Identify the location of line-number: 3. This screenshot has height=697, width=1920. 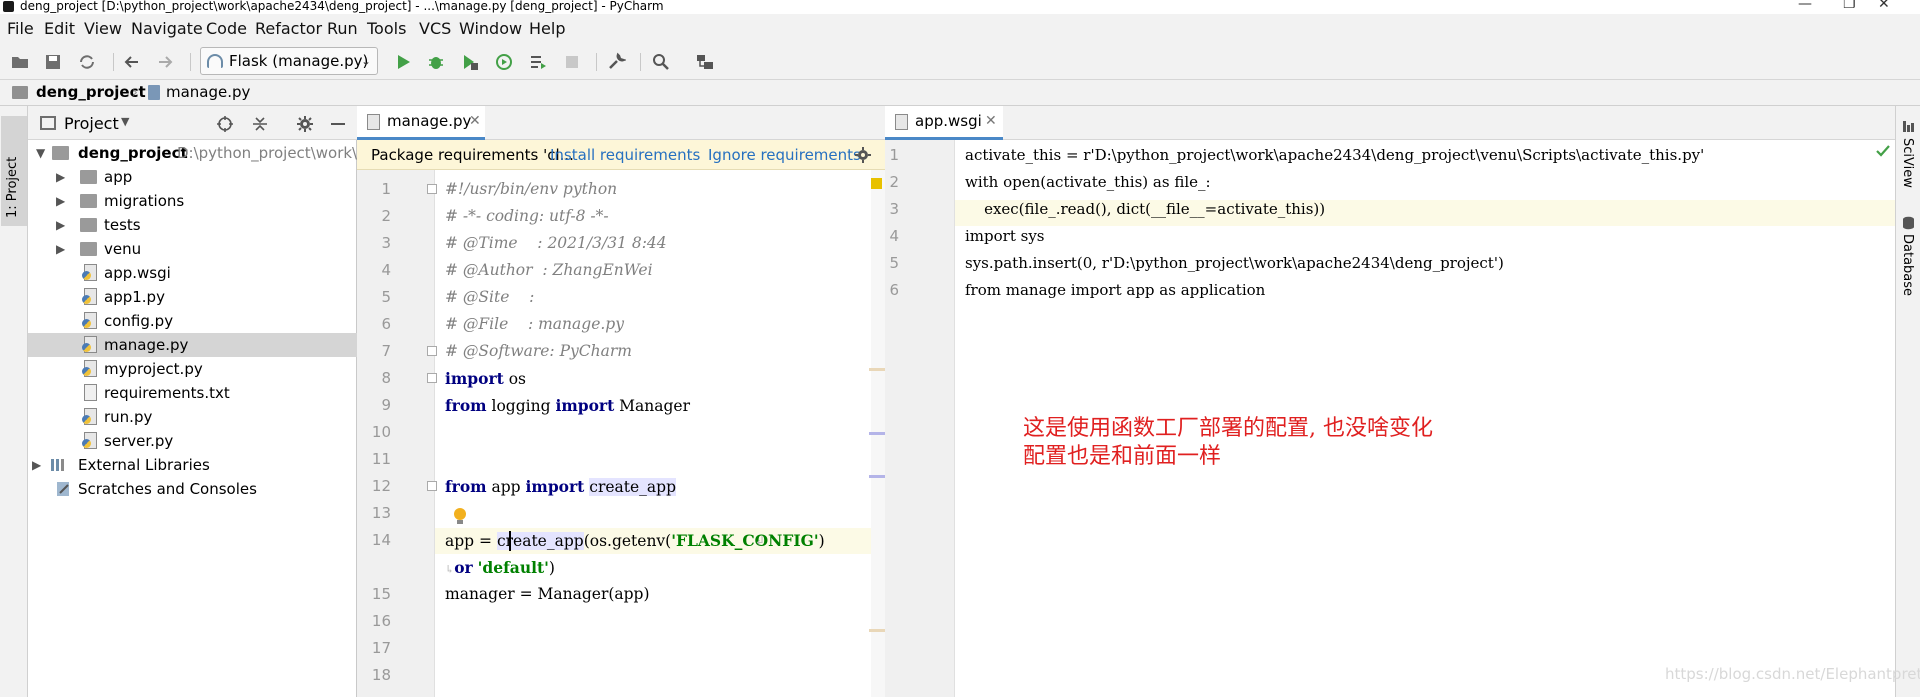
(386, 243).